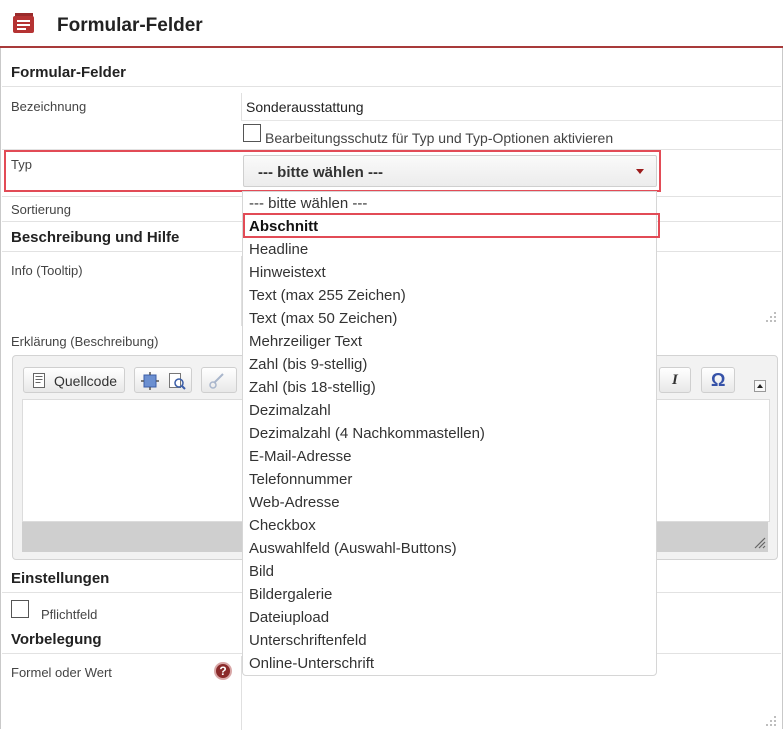  Describe the element at coordinates (287, 272) in the screenshot. I see `dropdown-option: Hinweistext` at that location.